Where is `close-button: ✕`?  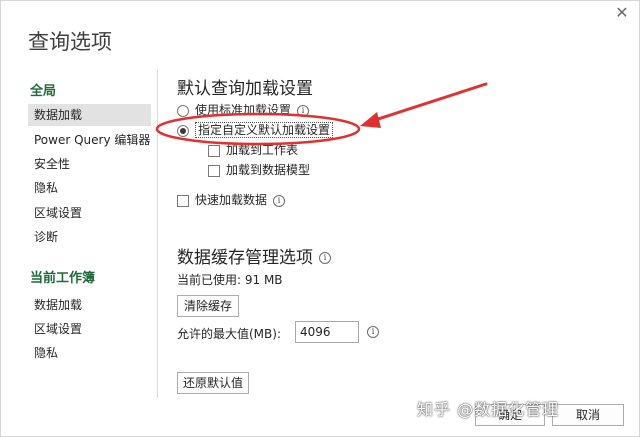 close-button: ✕ is located at coordinates (622, 13).